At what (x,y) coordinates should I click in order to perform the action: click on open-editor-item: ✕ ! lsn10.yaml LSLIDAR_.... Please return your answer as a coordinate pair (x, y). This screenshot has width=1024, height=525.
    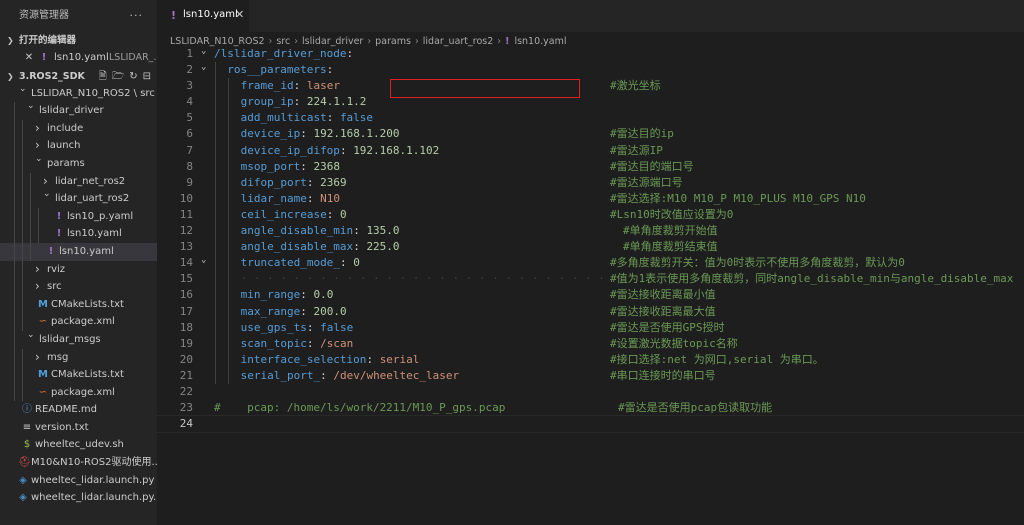
    Looking at the image, I should click on (78, 58).